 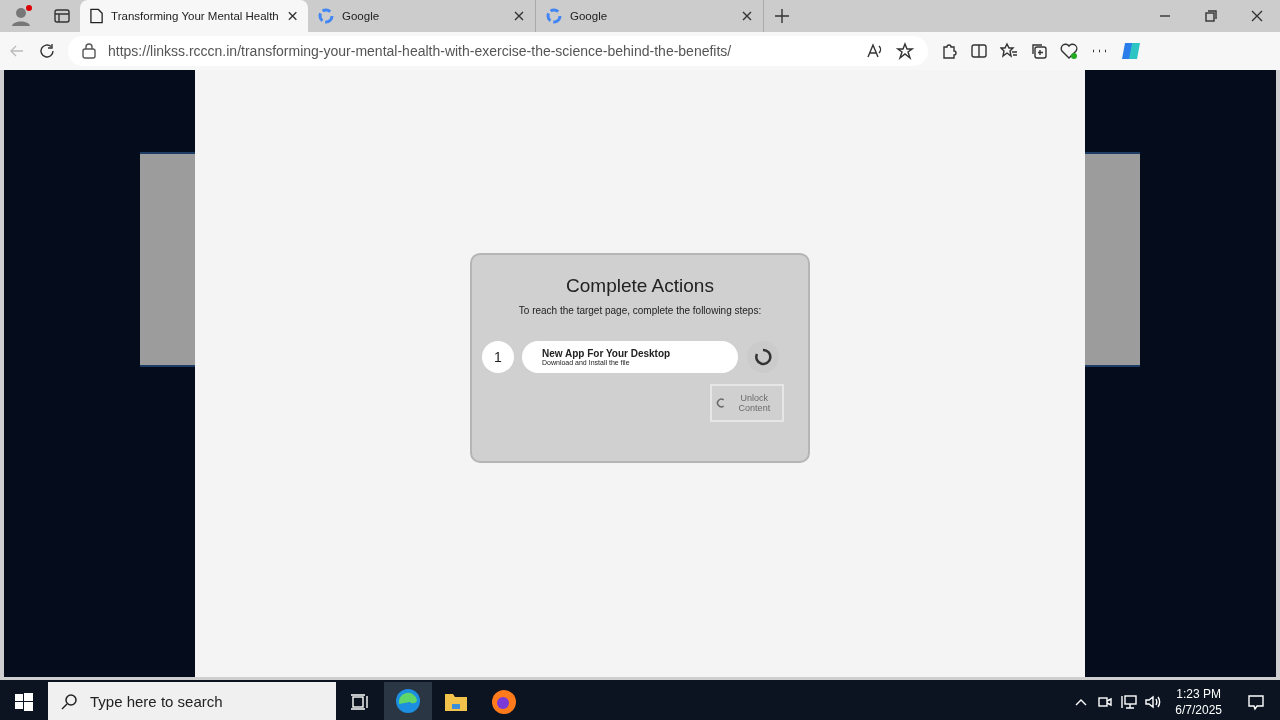 I want to click on windows-start-icon, so click(x=24, y=701).